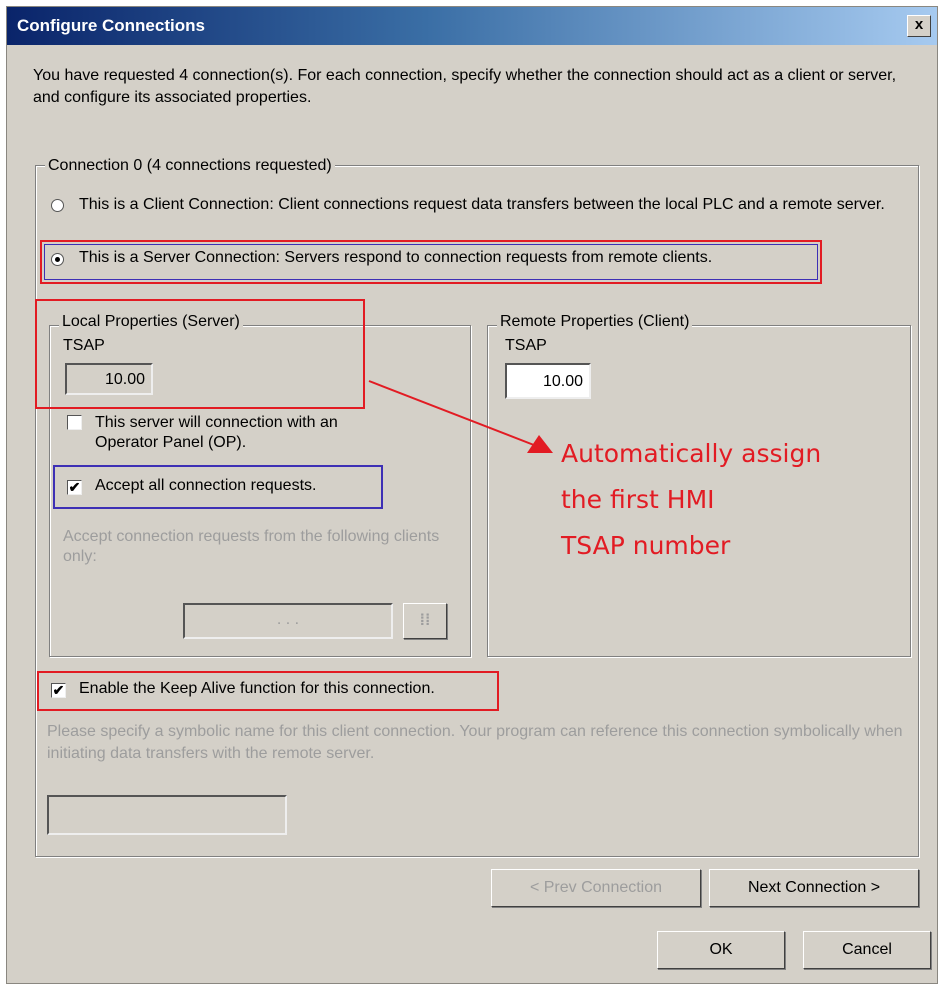 This screenshot has width=941, height=987. I want to click on annotation-arrow, so click(460, 416).